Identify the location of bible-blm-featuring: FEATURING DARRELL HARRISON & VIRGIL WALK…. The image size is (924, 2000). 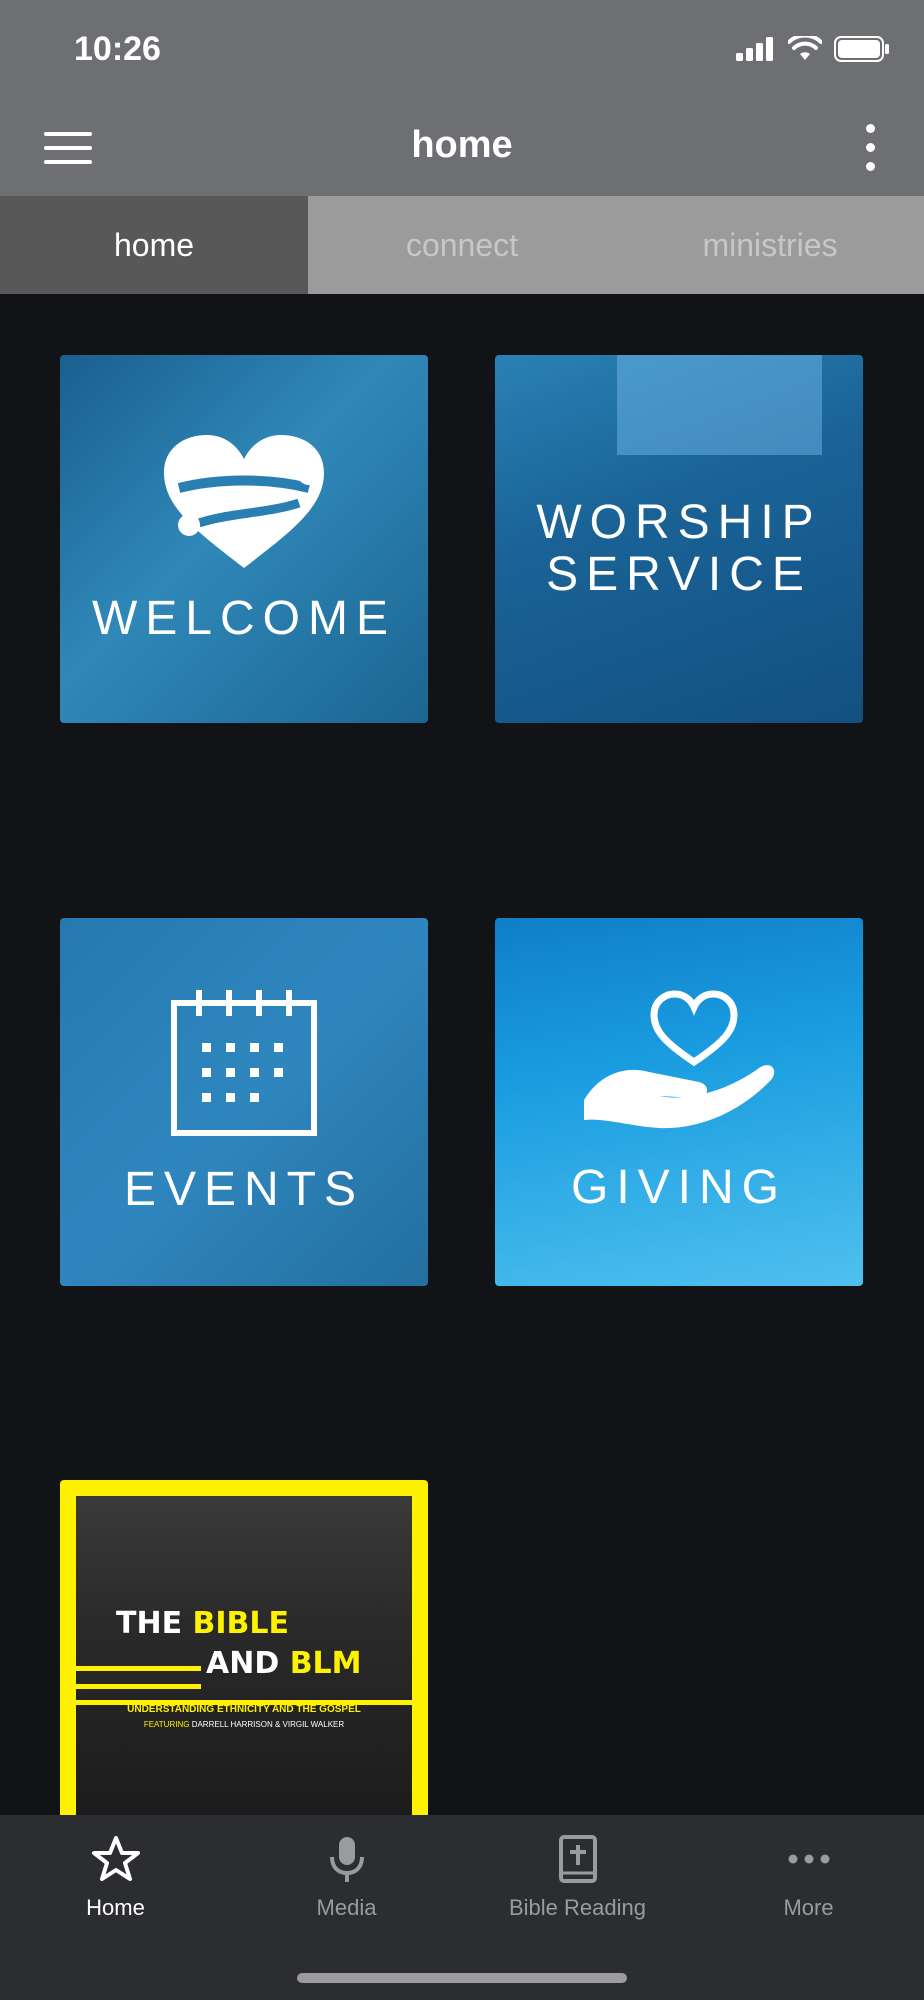
(244, 1724).